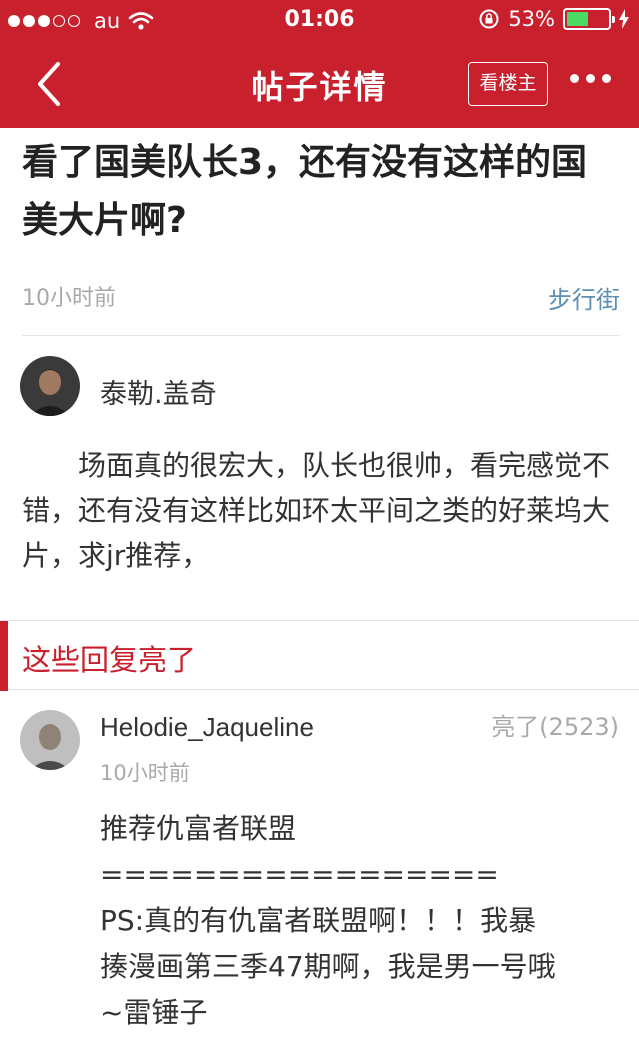  What do you see at coordinates (319, 655) in the screenshot?
I see `hot-replies-header: 这些回复亮了` at bounding box center [319, 655].